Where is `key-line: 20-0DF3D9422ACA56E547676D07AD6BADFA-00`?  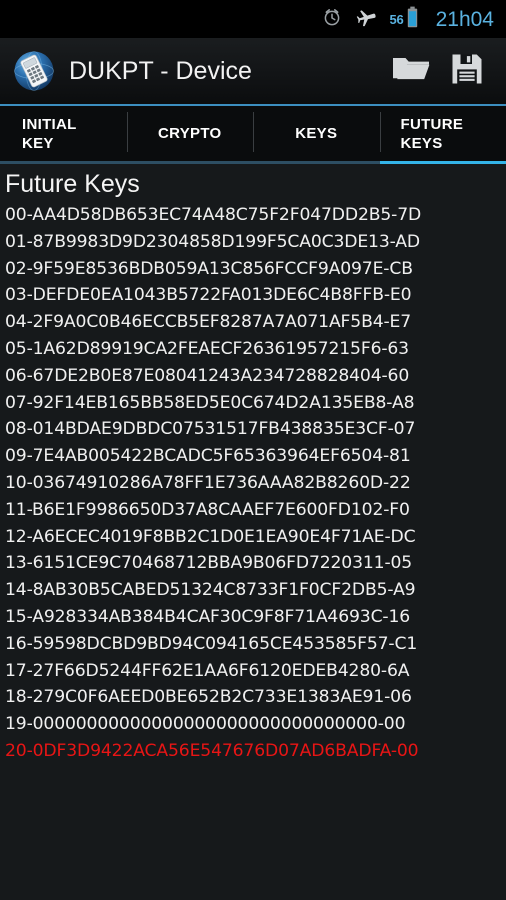
key-line: 20-0DF3D9422ACA56E547676D07AD6BADFA-00 is located at coordinates (212, 750).